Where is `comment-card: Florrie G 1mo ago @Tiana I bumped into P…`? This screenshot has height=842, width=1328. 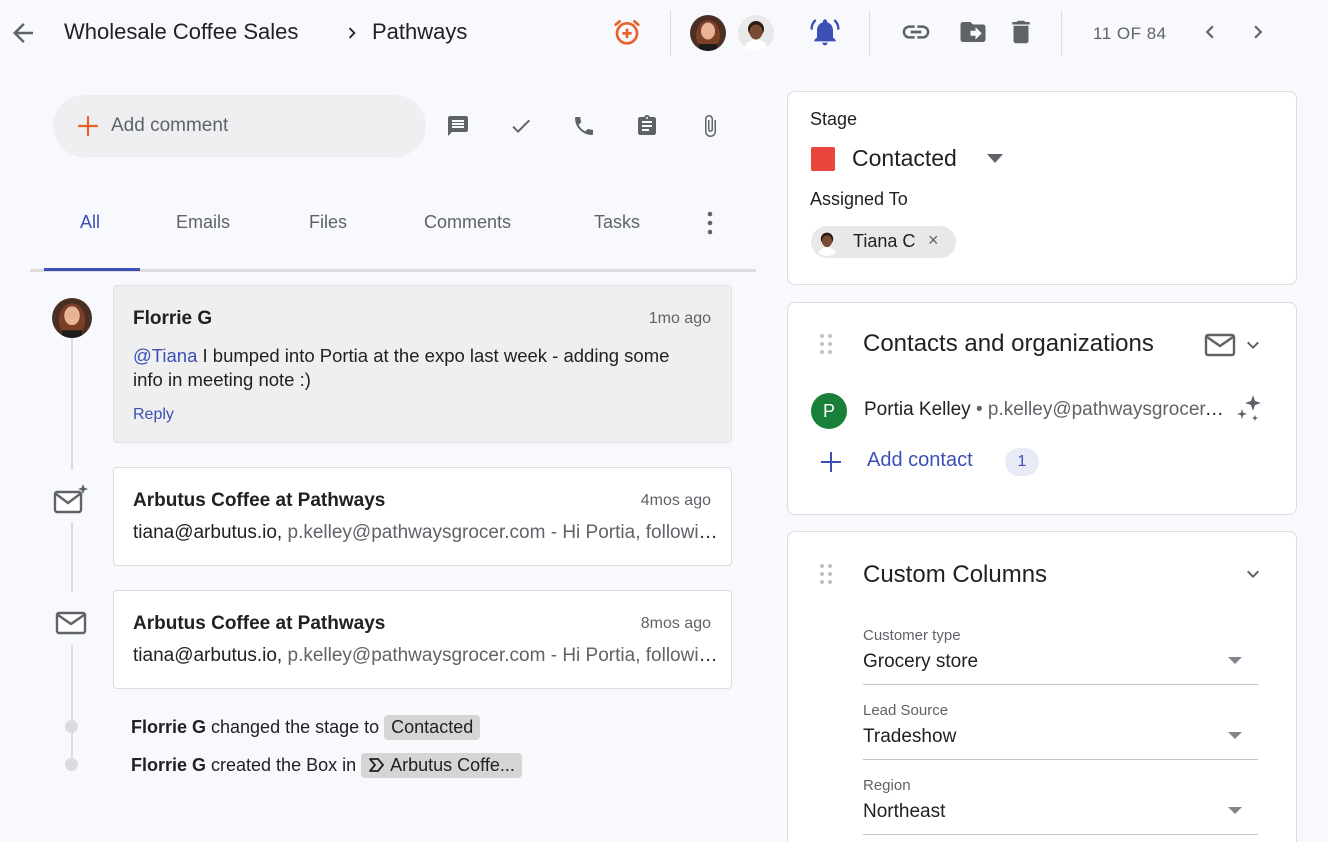 comment-card: Florrie G 1mo ago @Tiana I bumped into P… is located at coordinates (422, 364).